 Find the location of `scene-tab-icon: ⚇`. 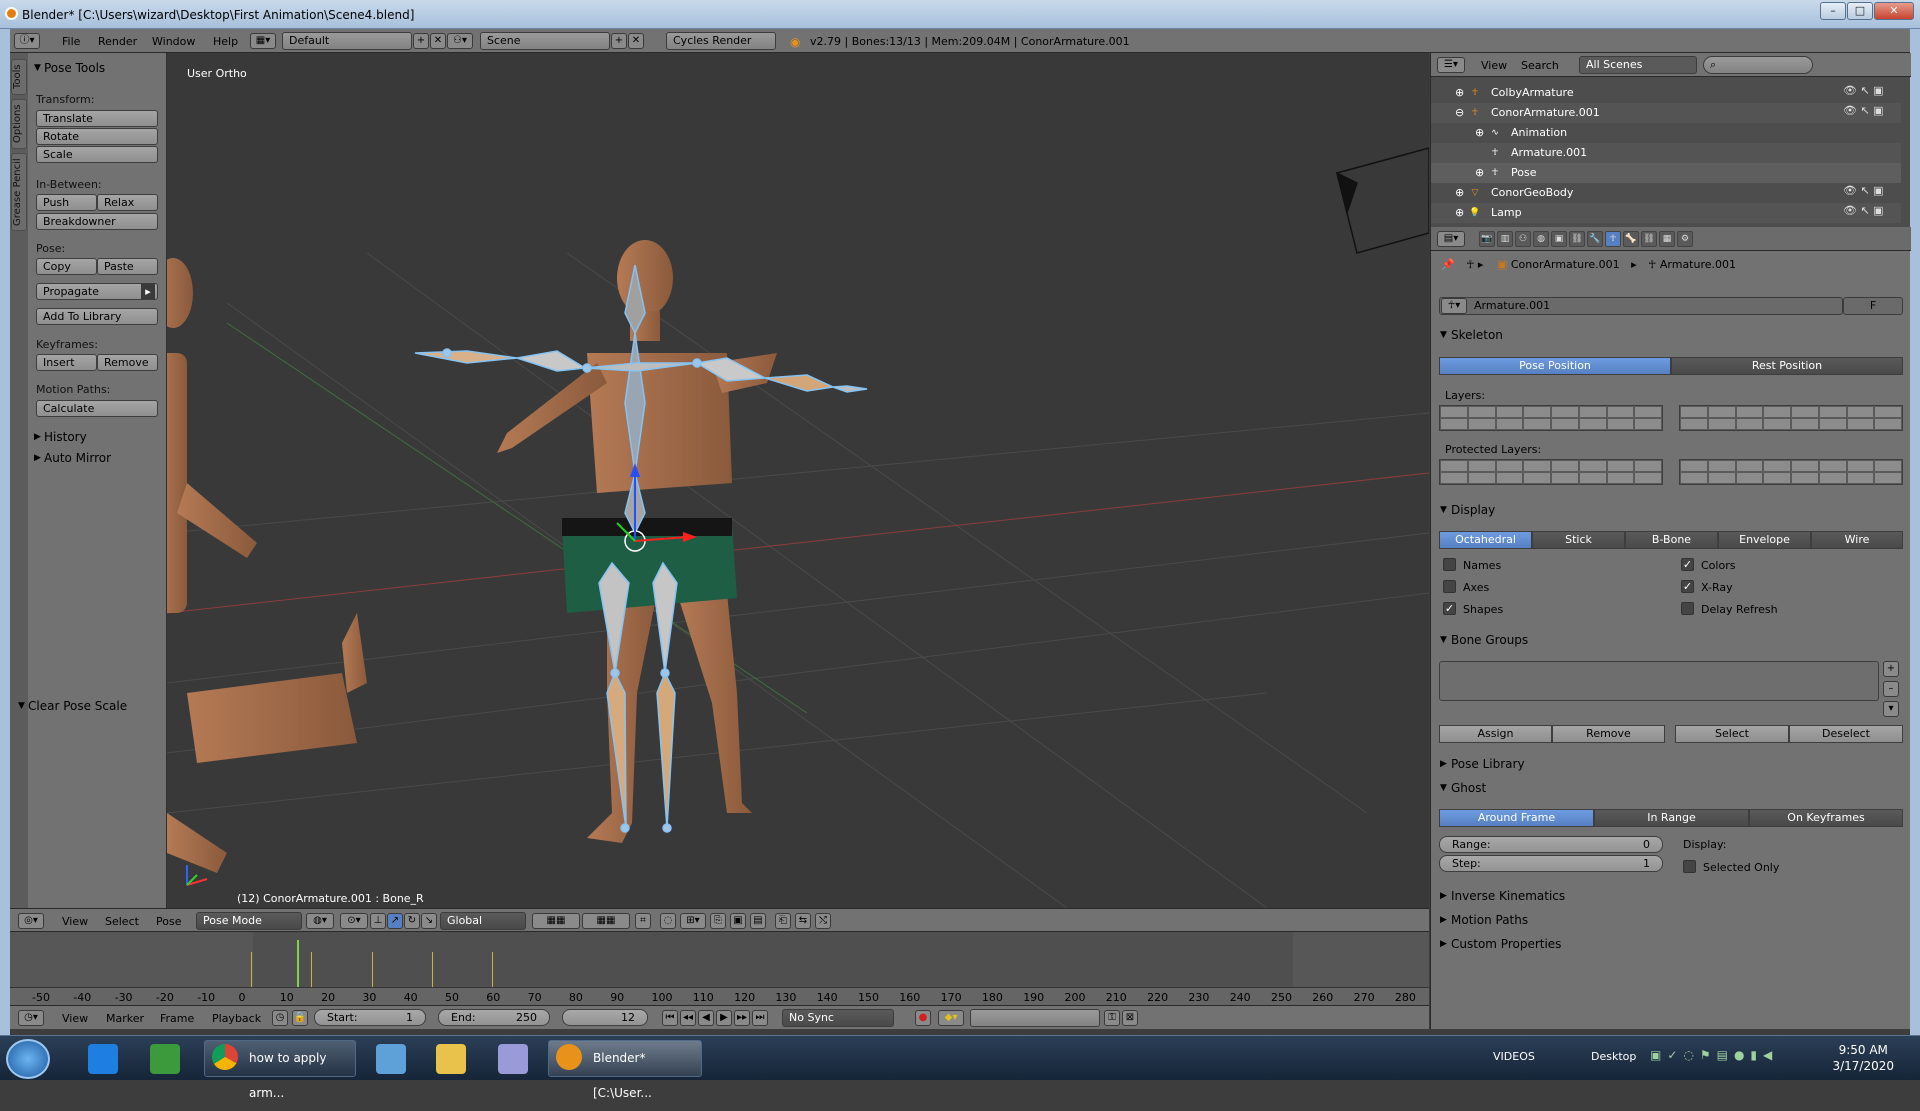

scene-tab-icon: ⚇ is located at coordinates (1523, 239).